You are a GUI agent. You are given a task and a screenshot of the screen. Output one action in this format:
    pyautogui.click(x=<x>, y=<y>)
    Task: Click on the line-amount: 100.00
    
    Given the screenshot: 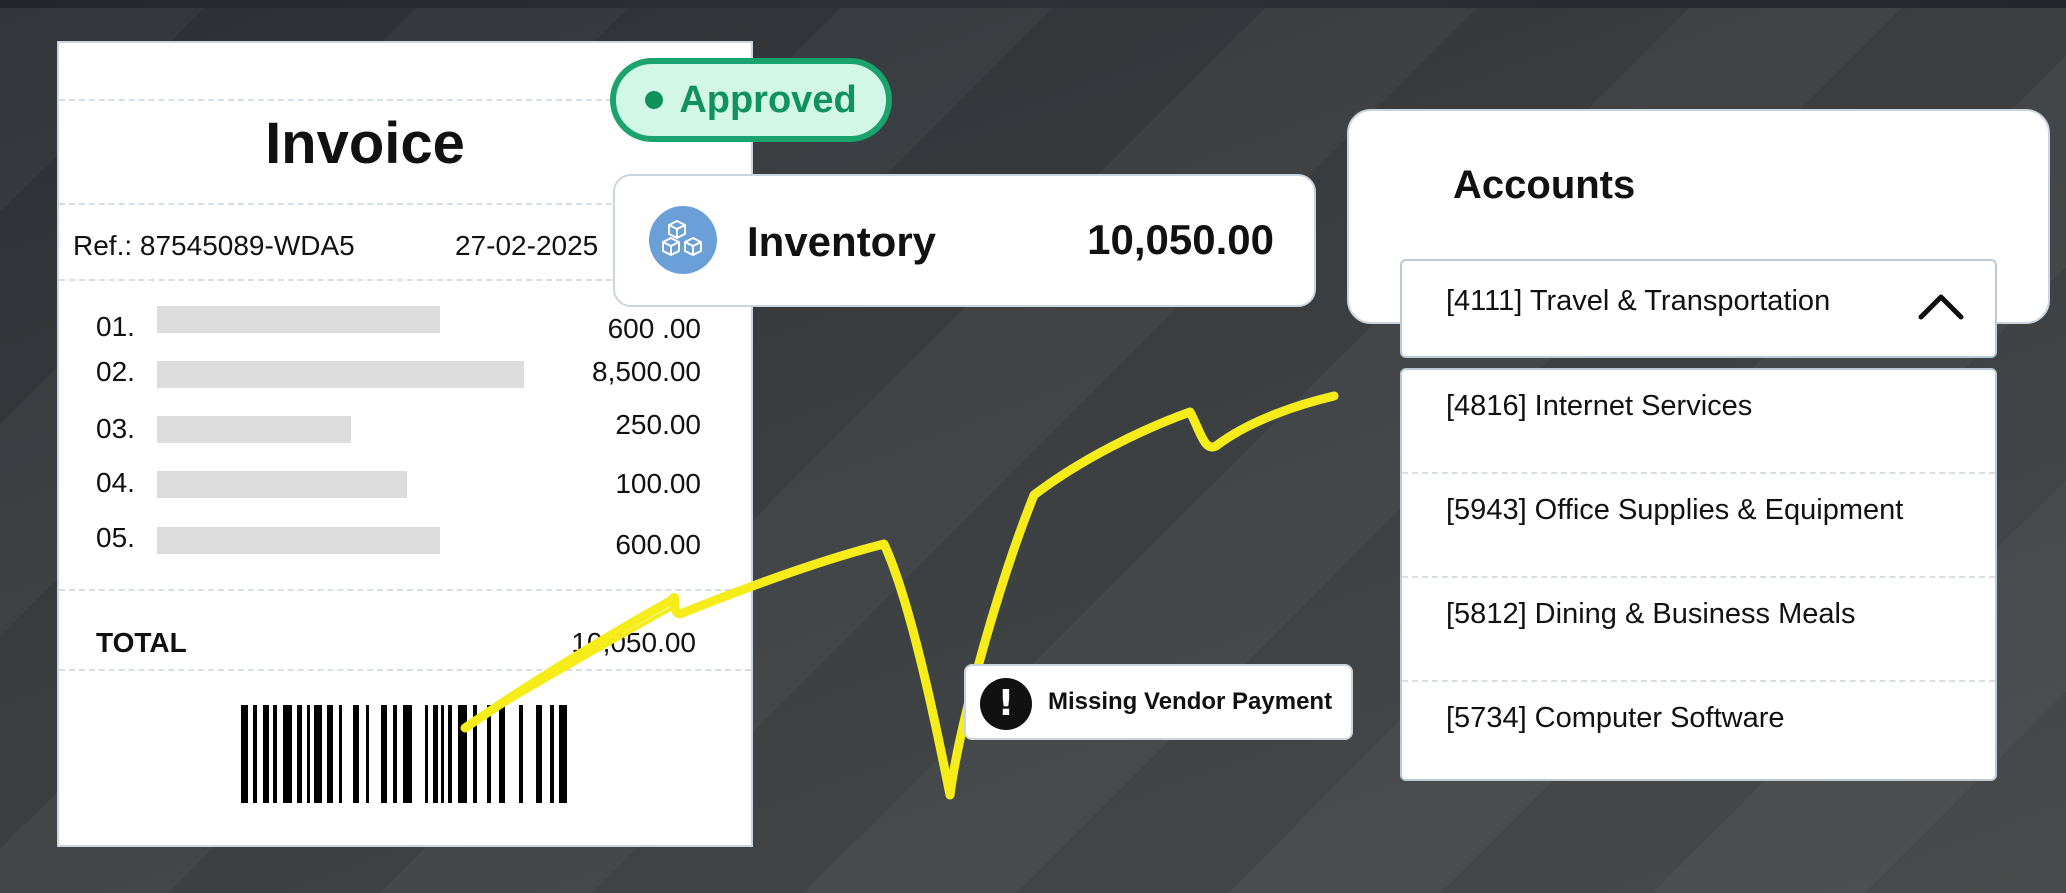 What is the action you would take?
    pyautogui.click(x=658, y=483)
    